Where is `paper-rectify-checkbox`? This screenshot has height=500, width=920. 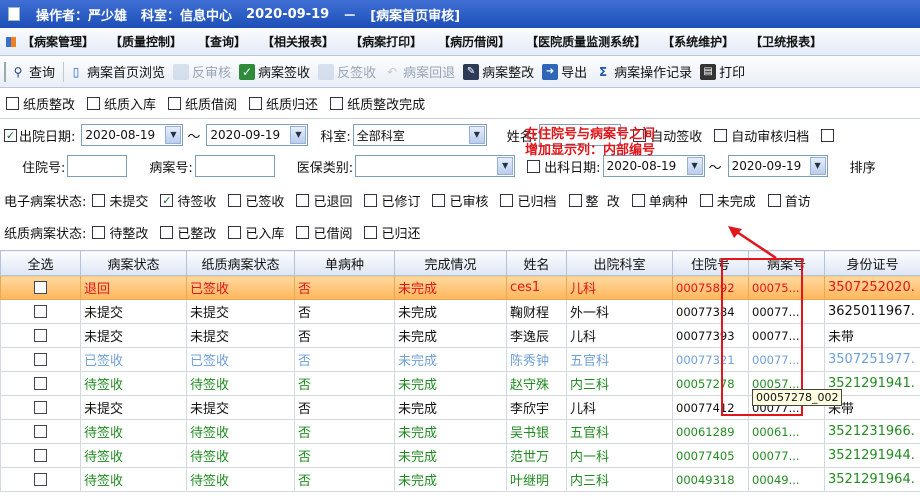
paper-rectify-checkbox is located at coordinates (12, 103).